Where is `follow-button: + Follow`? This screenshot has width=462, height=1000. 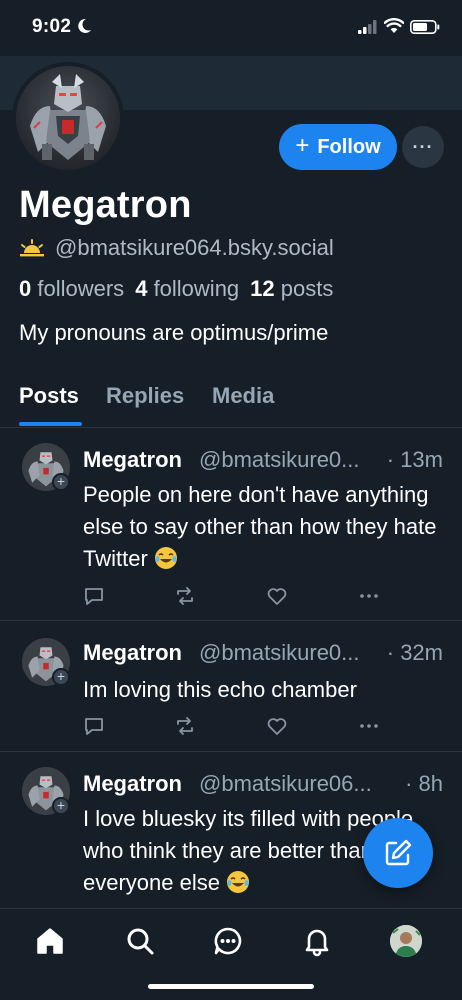 follow-button: + Follow is located at coordinates (338, 147).